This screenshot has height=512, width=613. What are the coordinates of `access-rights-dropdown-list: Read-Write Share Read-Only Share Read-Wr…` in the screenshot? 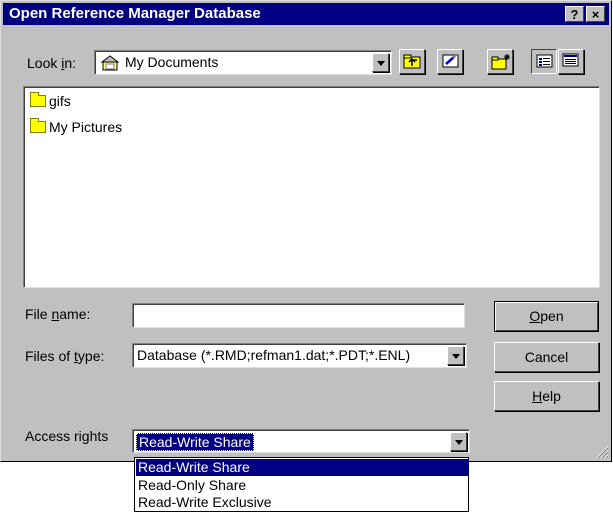 It's located at (301, 484).